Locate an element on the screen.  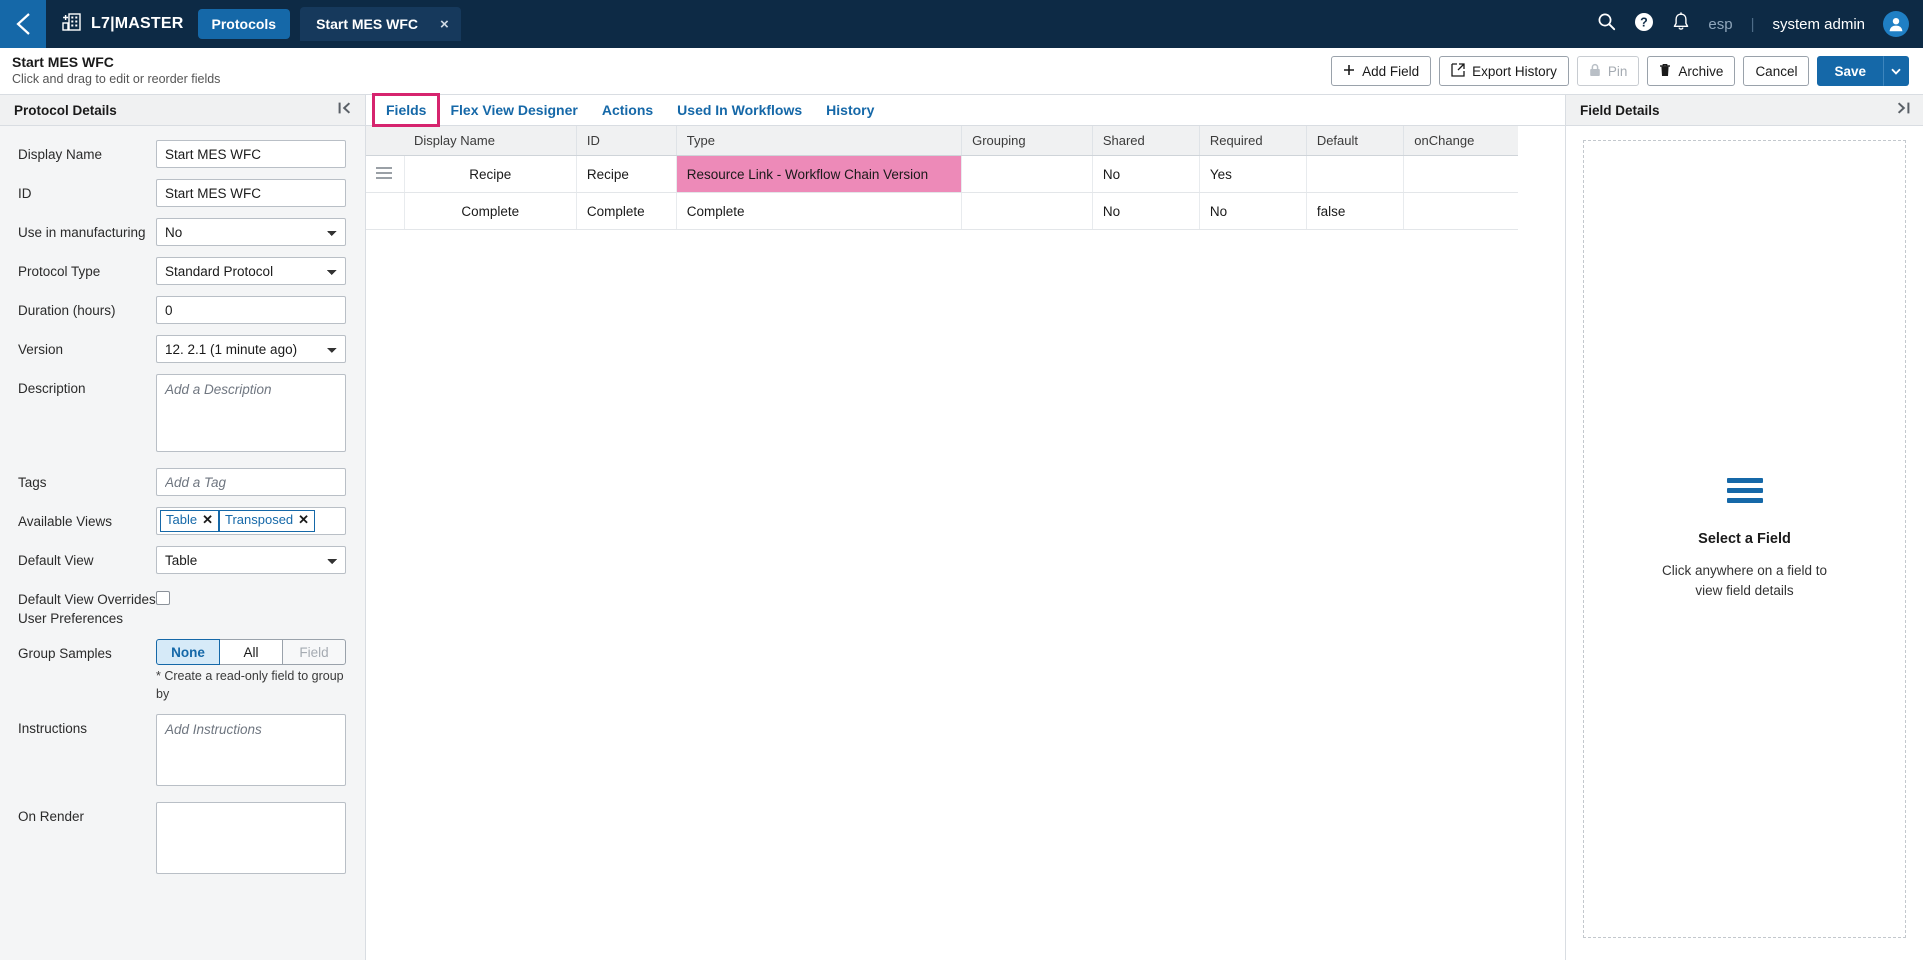
save-button-group: Save is located at coordinates (1863, 71).